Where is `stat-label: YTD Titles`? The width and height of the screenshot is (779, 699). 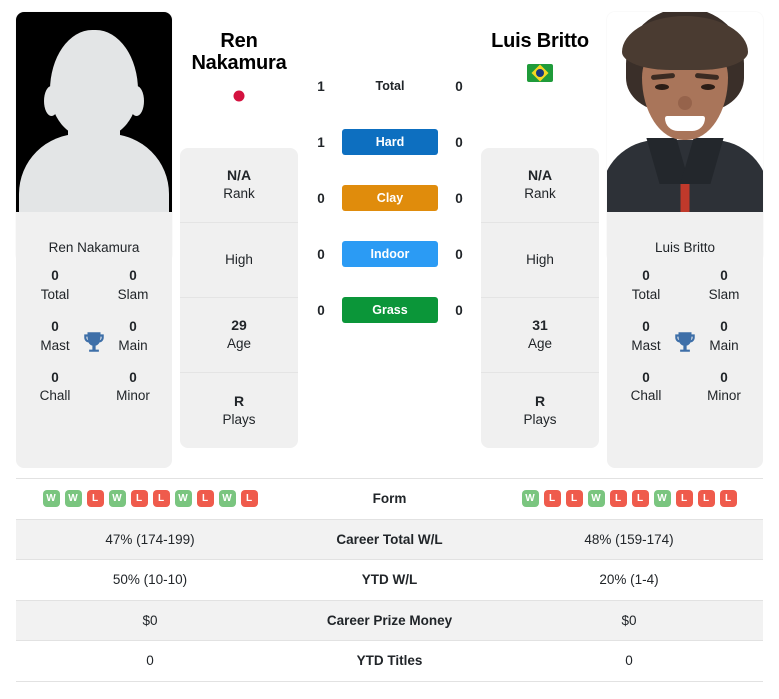
stat-label: YTD Titles is located at coordinates (389, 661).